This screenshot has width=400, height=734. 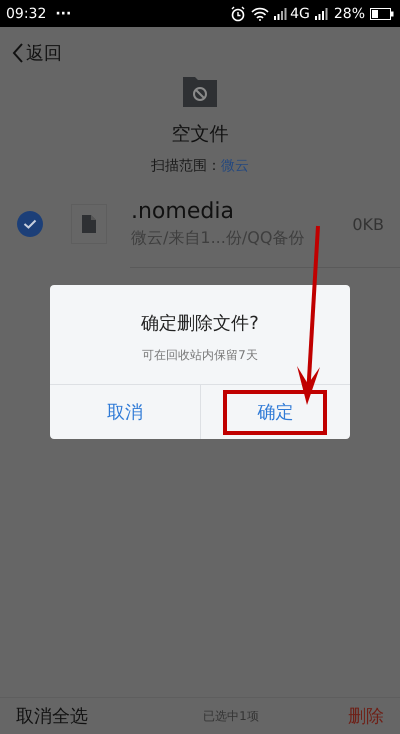 I want to click on dialog-button: 取消, so click(x=124, y=412).